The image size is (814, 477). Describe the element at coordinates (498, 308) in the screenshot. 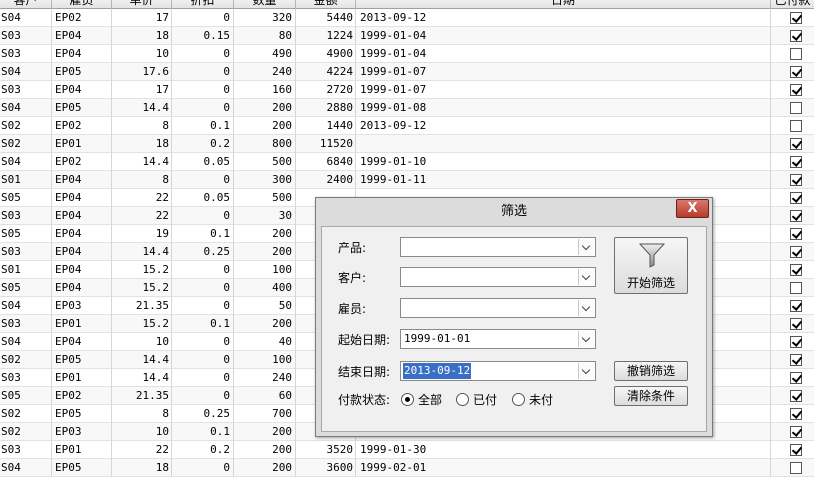

I see `employee-combobox` at that location.